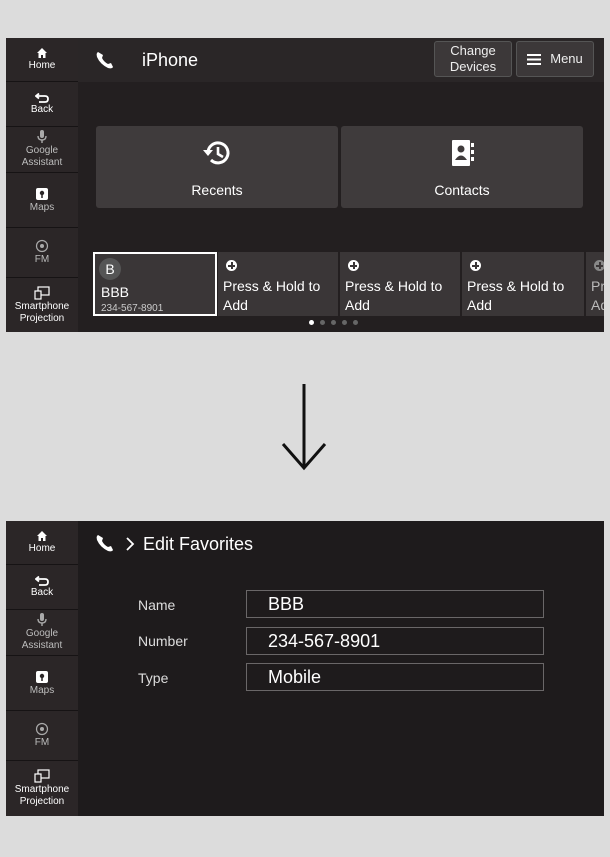 This screenshot has width=610, height=857. Describe the element at coordinates (566, 58) in the screenshot. I see `menu-label: Menu` at that location.